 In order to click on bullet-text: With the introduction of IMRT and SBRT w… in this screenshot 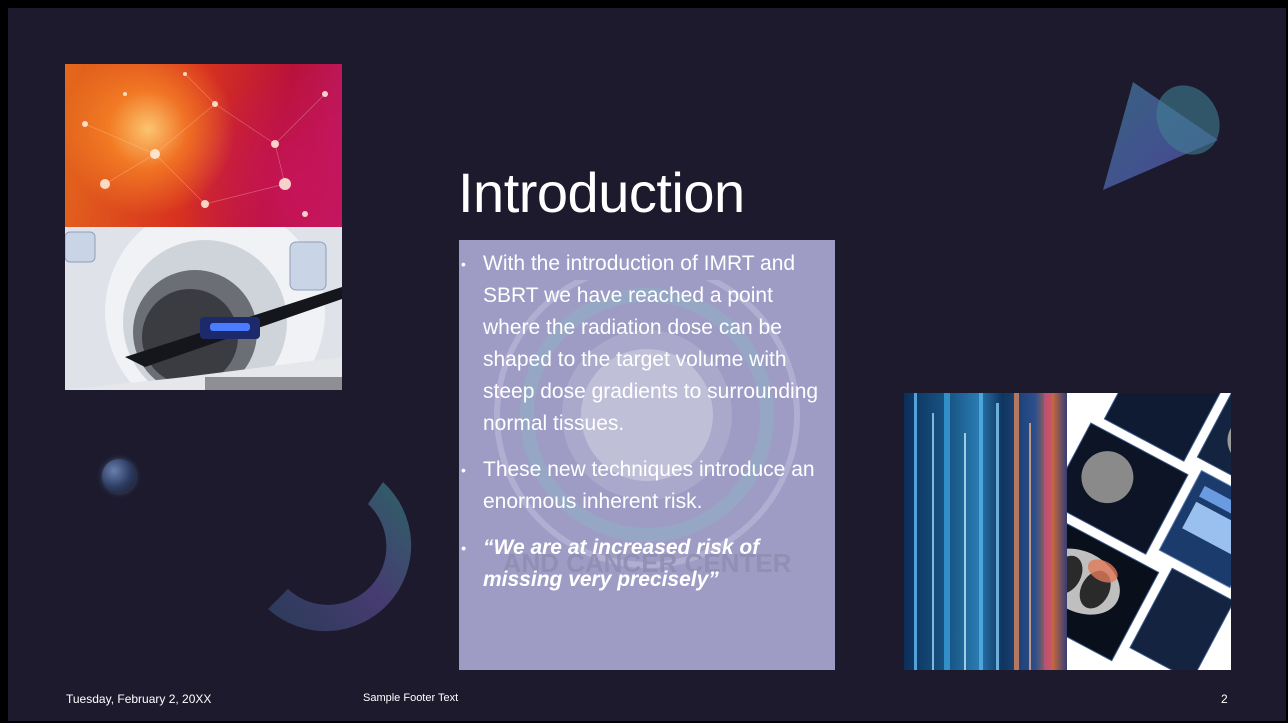, I will do `click(651, 343)`.